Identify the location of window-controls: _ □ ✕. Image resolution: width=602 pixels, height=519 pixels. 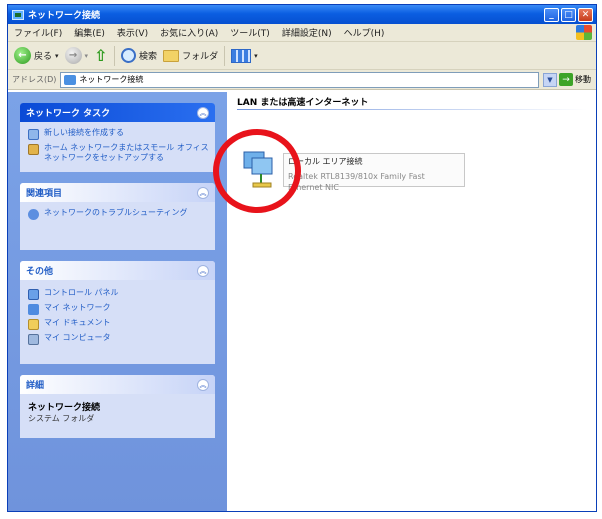
(568, 14).